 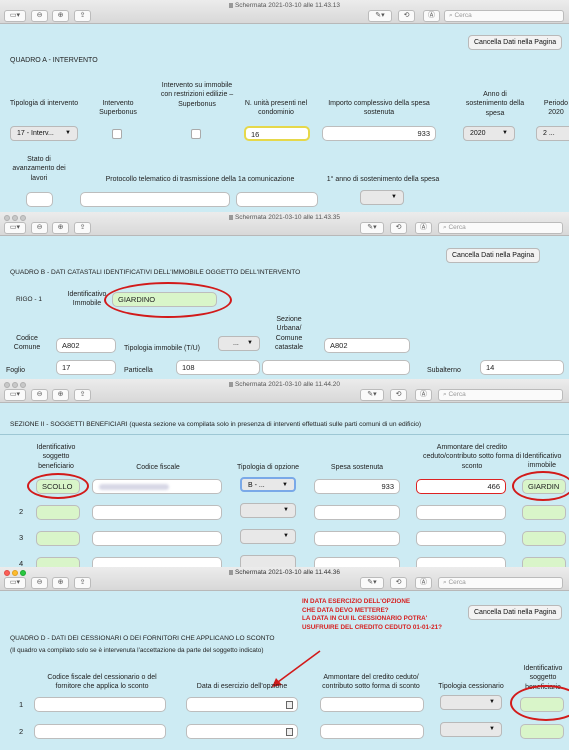 I want to click on protocollo-input, so click(x=155, y=199).